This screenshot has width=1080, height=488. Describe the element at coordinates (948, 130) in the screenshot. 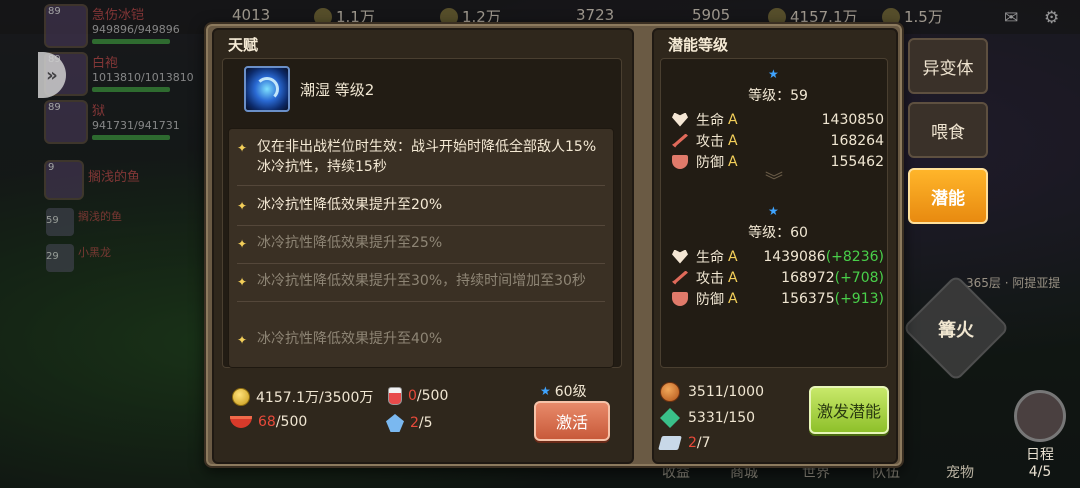

I see `tab-feed: 喂食` at that location.